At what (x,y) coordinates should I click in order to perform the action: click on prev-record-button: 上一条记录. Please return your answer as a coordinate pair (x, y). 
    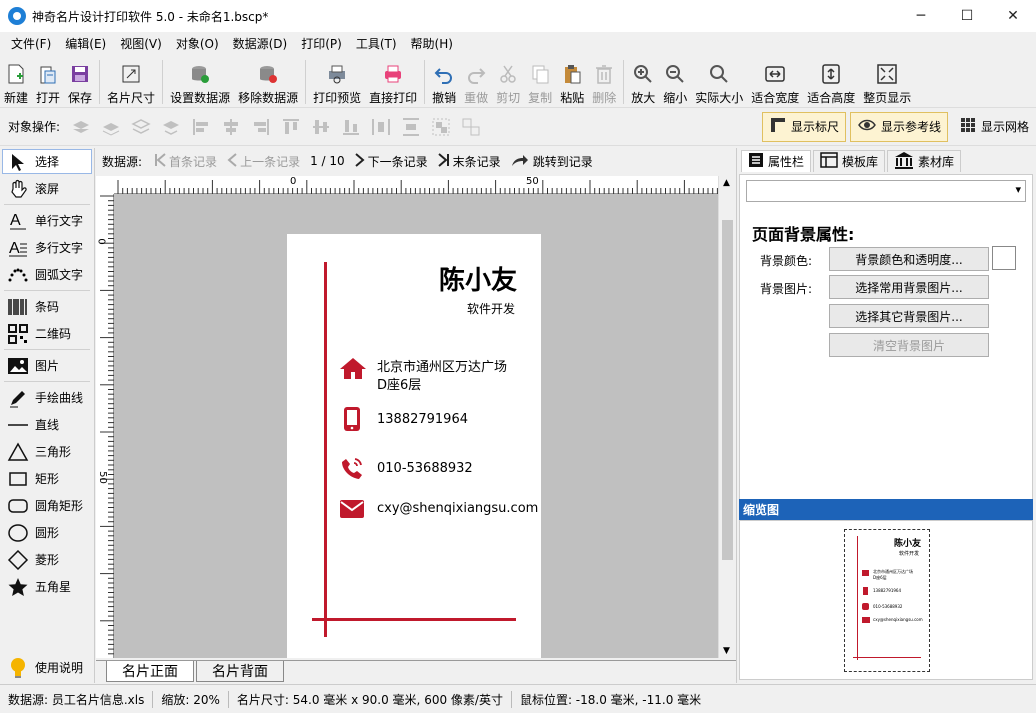
    Looking at the image, I should click on (263, 161).